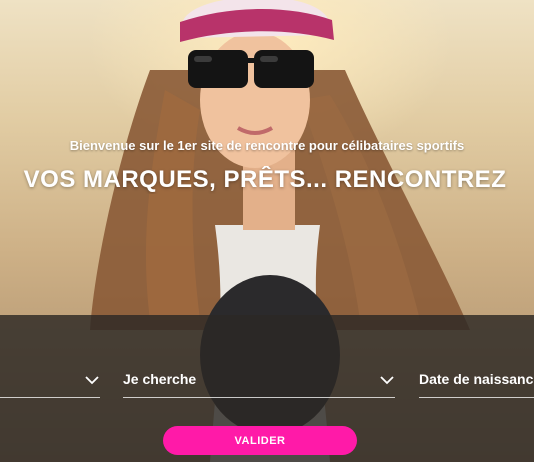  I want to click on seeking-select: Je cherche, so click(259, 382).